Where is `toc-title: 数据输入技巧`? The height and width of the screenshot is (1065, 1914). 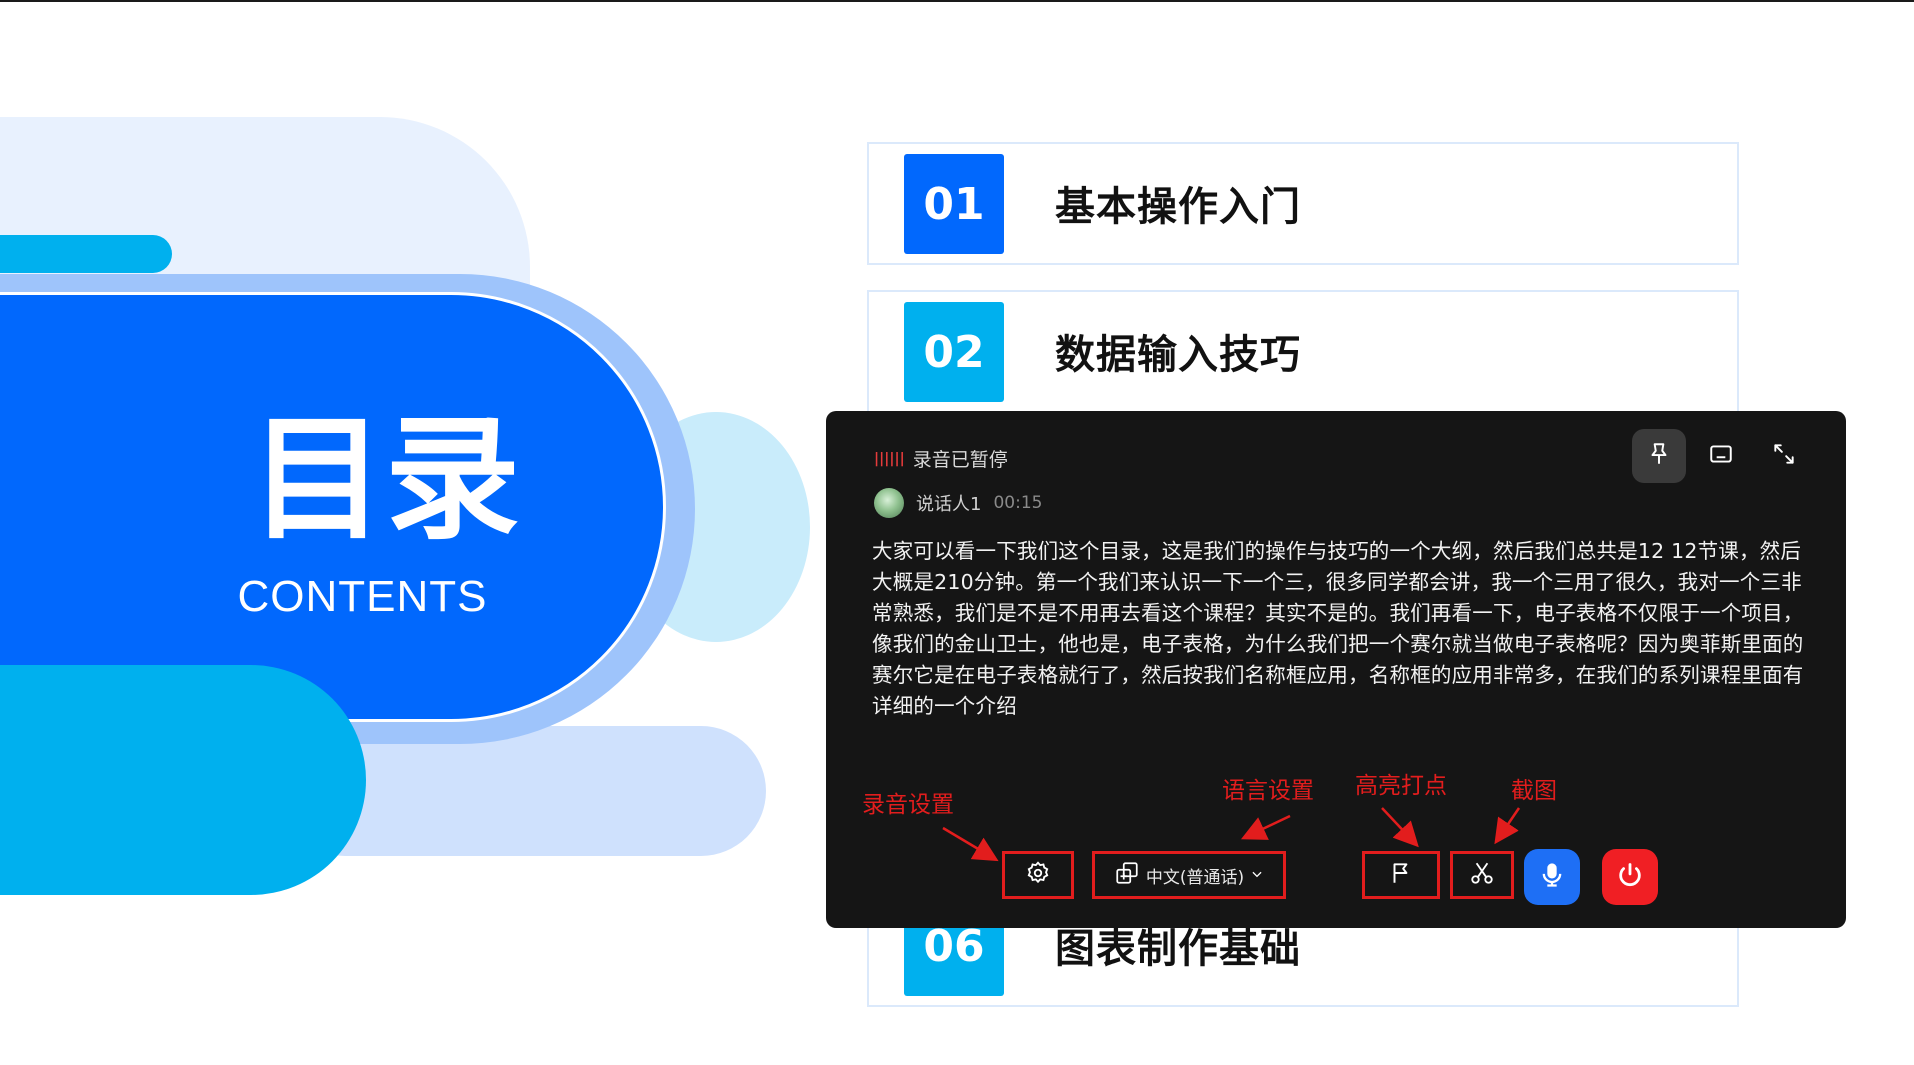
toc-title: 数据输入技巧 is located at coordinates (1178, 355).